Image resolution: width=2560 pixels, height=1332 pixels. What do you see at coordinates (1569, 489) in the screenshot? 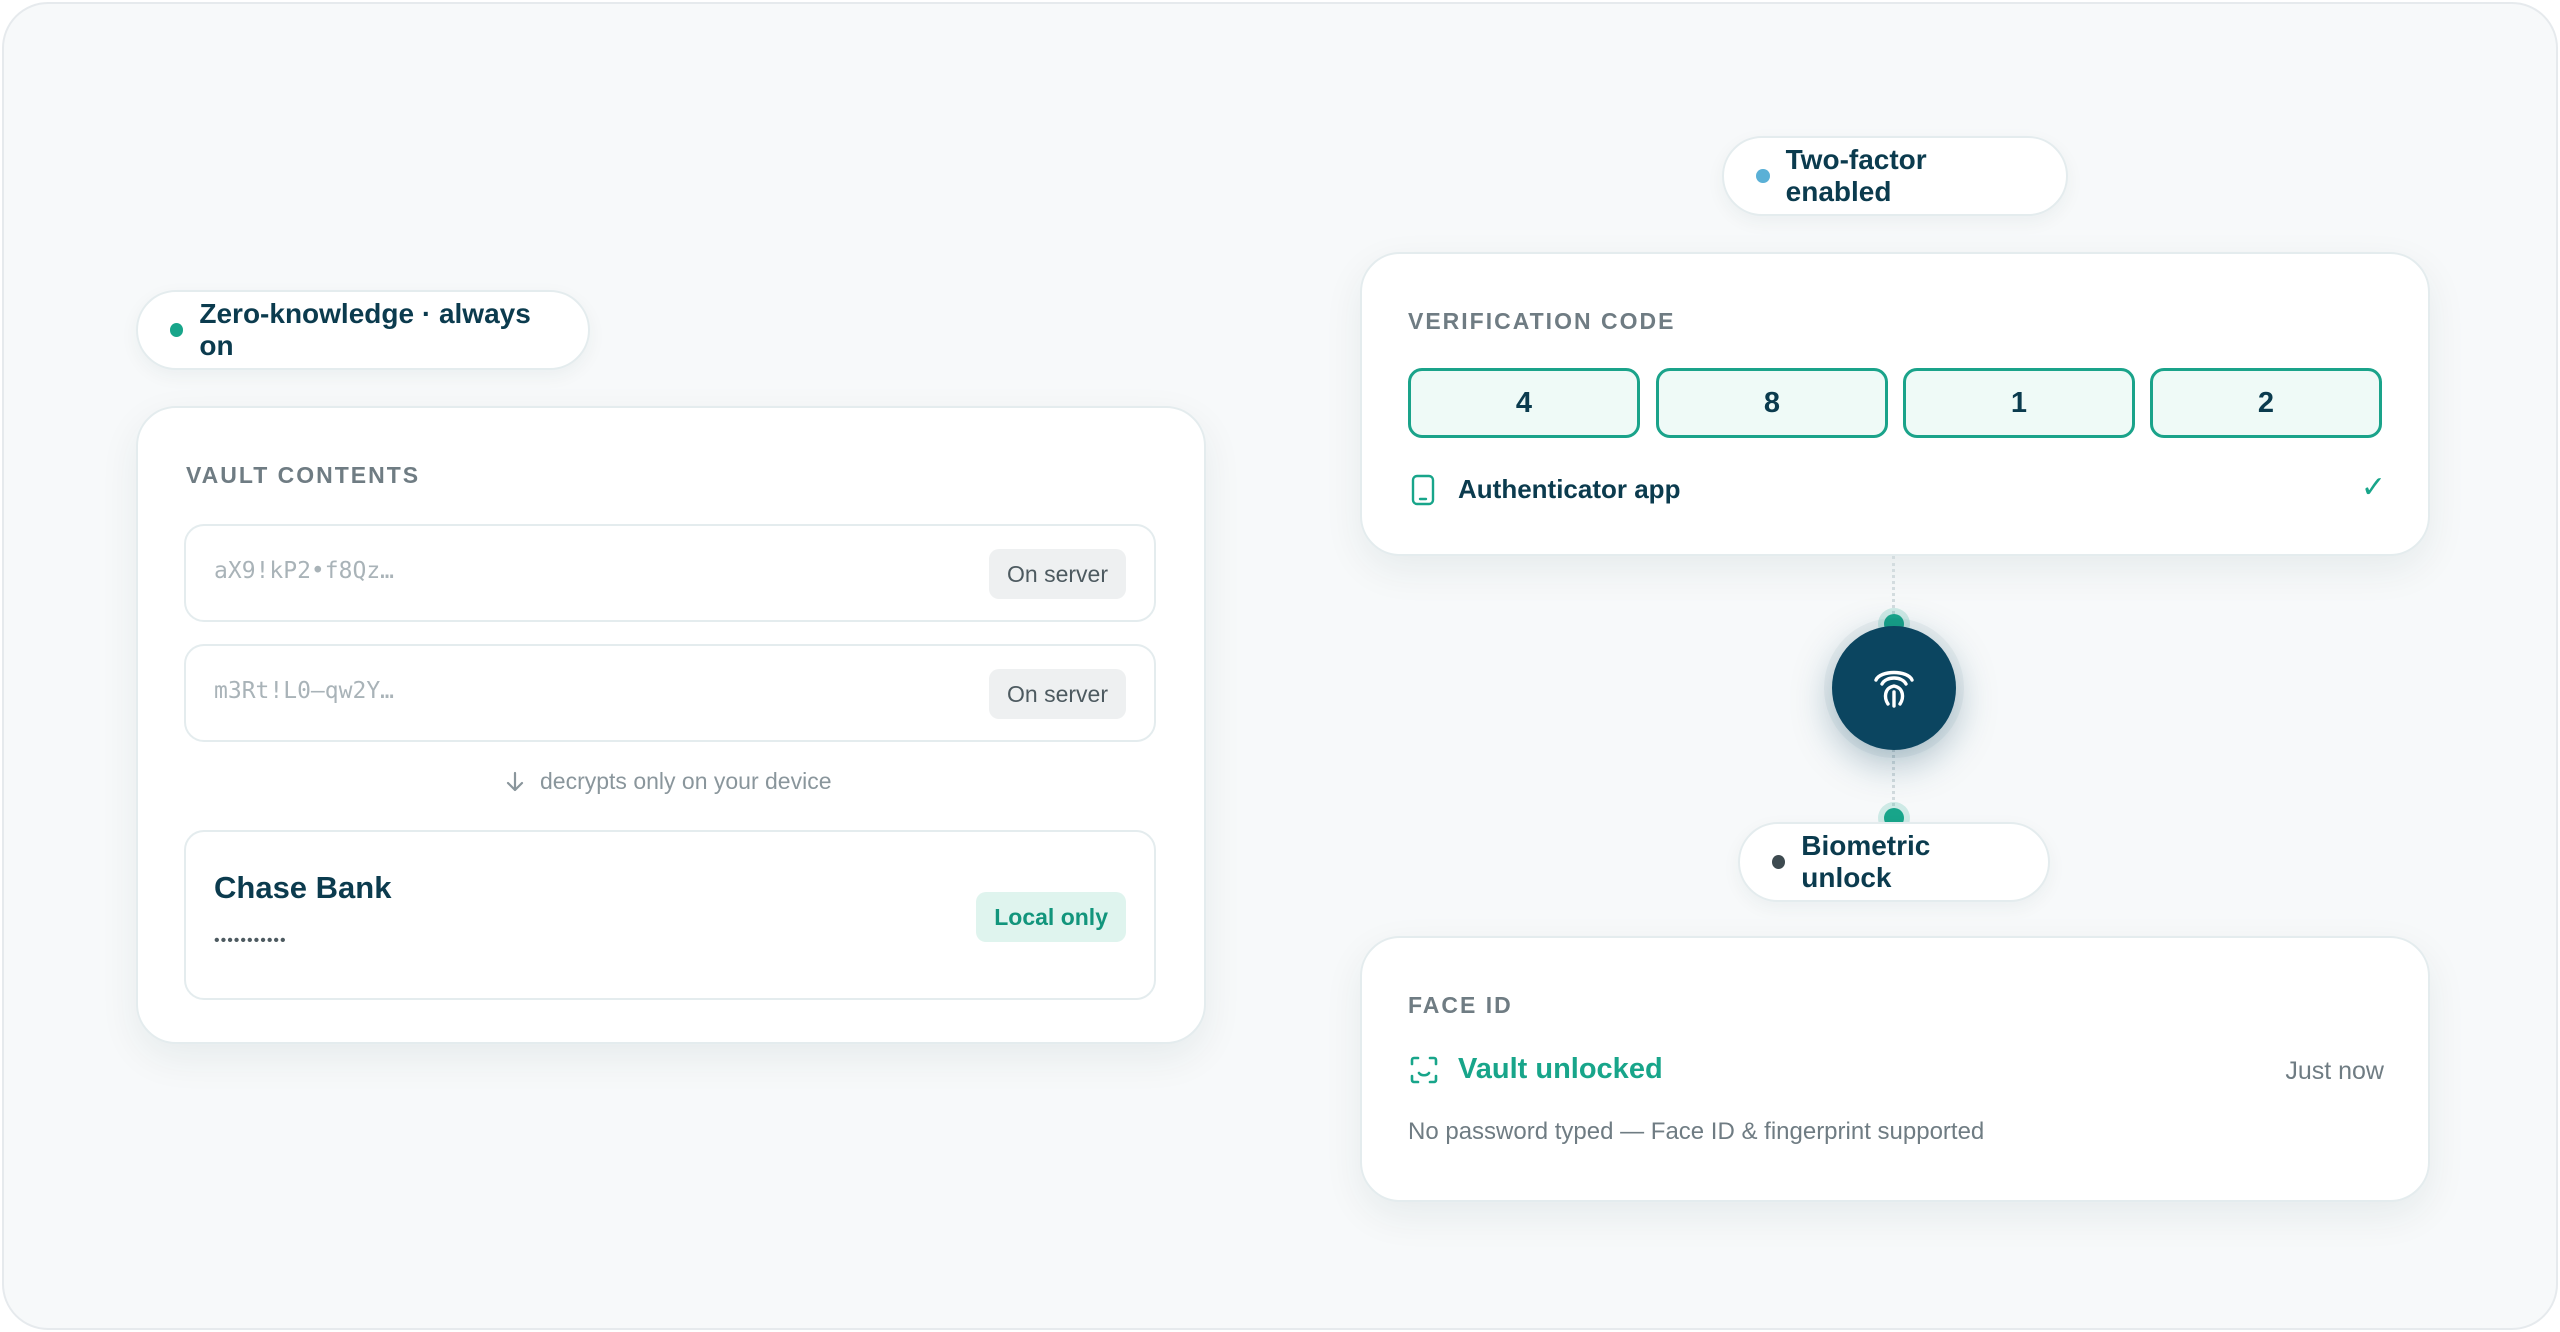
I see `authenticator-app-label: Authenticator app` at bounding box center [1569, 489].